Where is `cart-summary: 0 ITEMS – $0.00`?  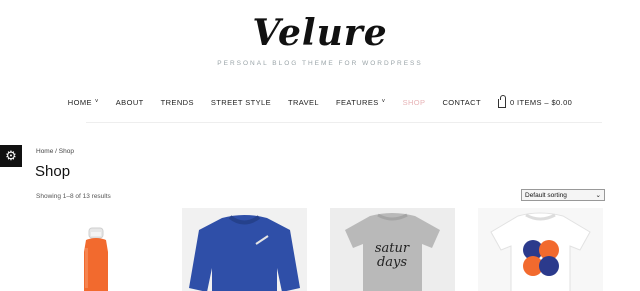
cart-summary: 0 ITEMS – $0.00 is located at coordinates (541, 102).